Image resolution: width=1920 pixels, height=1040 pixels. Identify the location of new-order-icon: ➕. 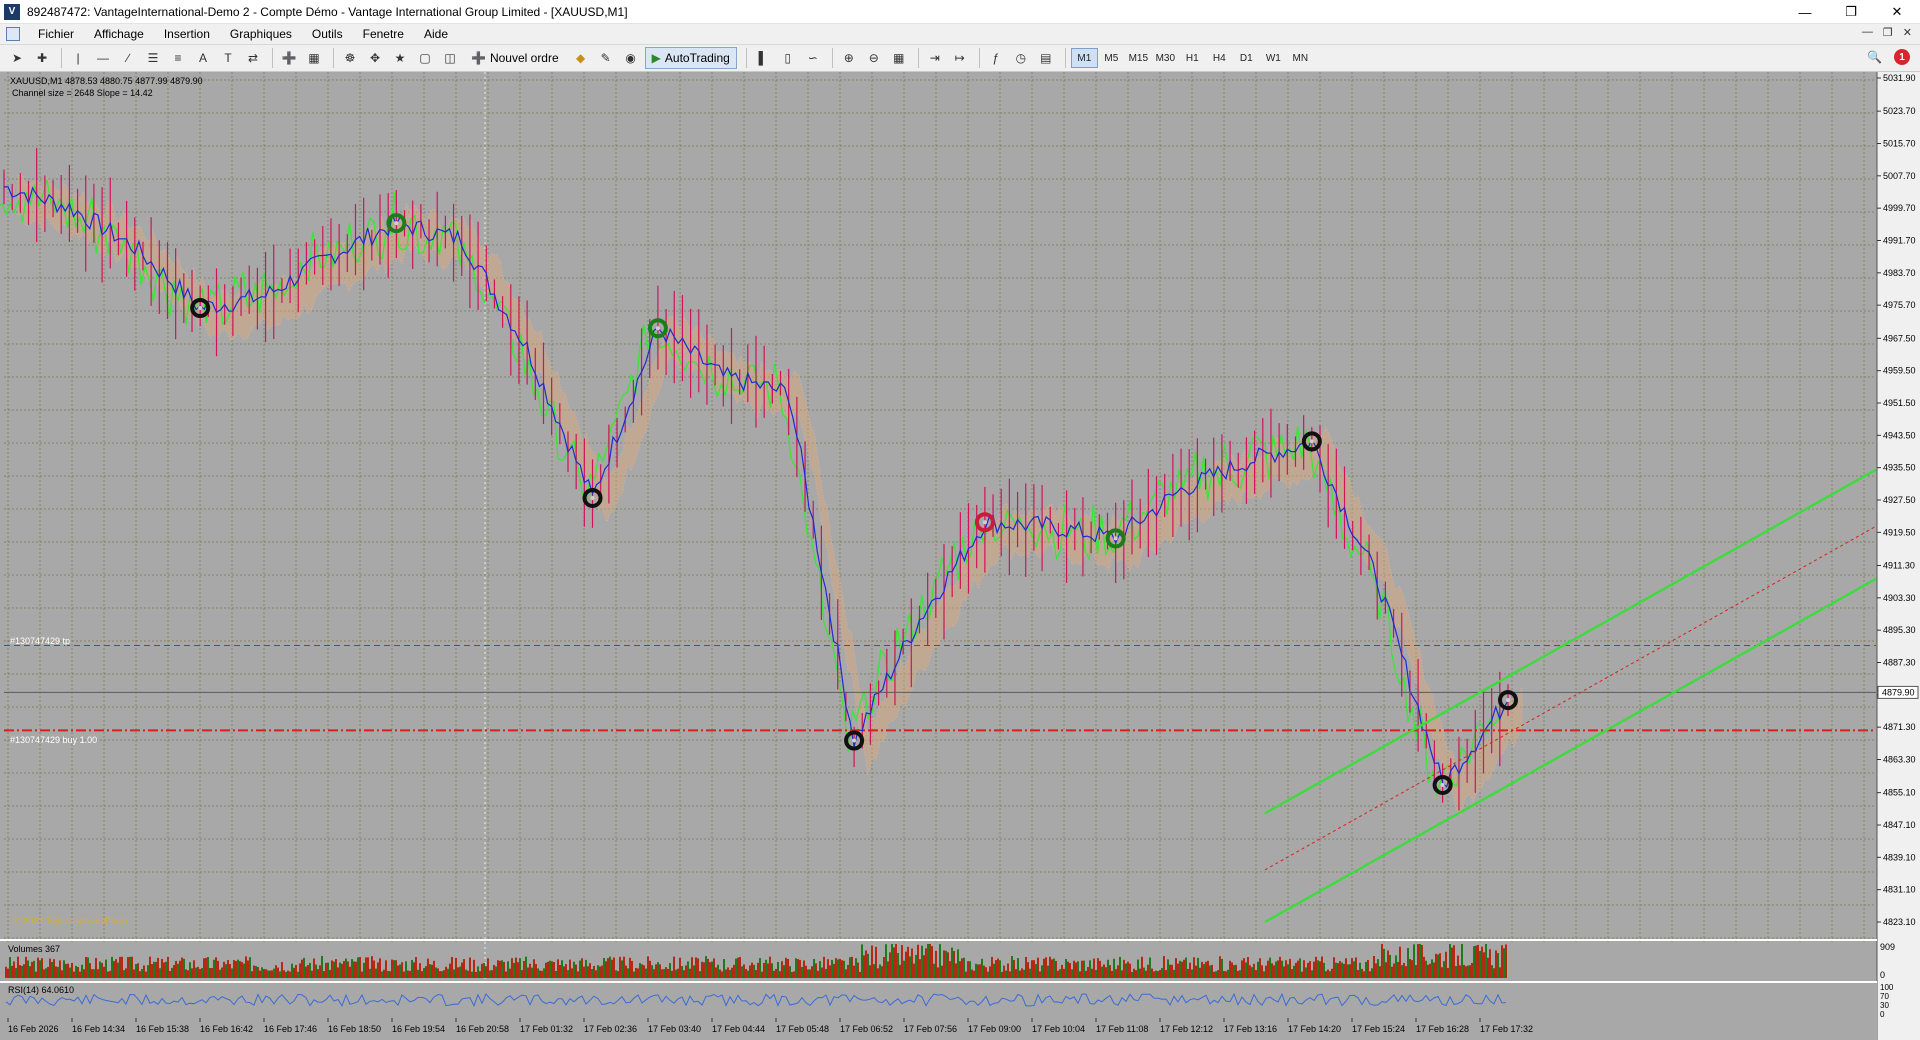
(478, 58).